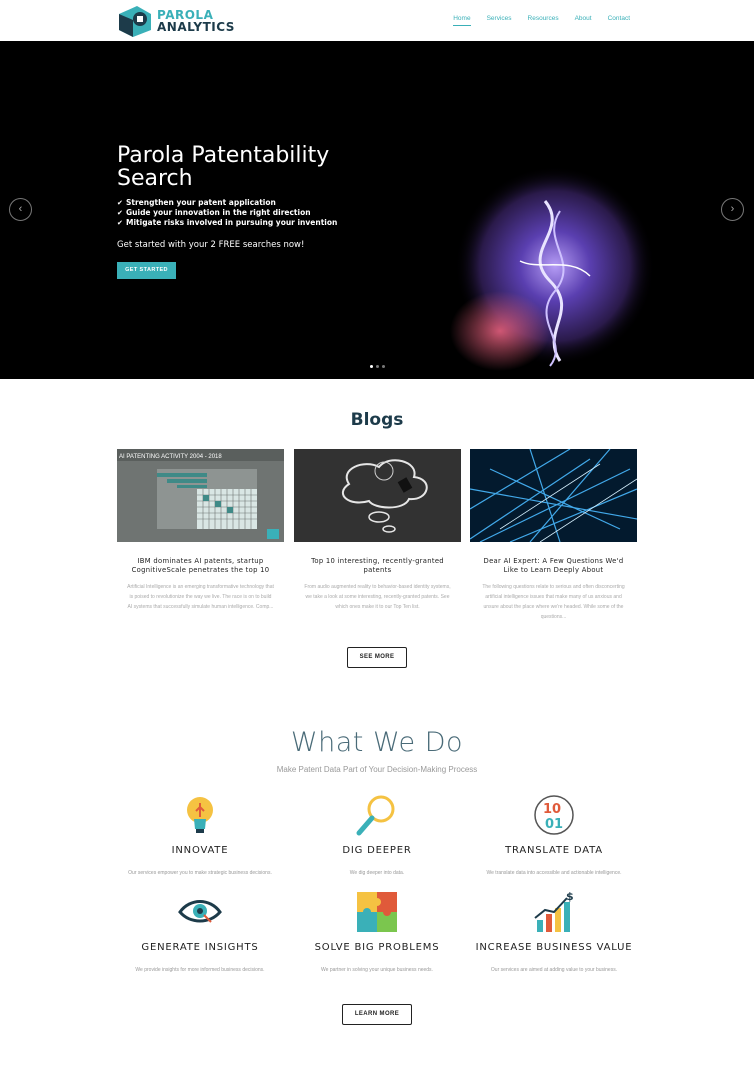 This screenshot has height=1084, width=754. I want to click on see-more-button: SEE MORE, so click(377, 657).